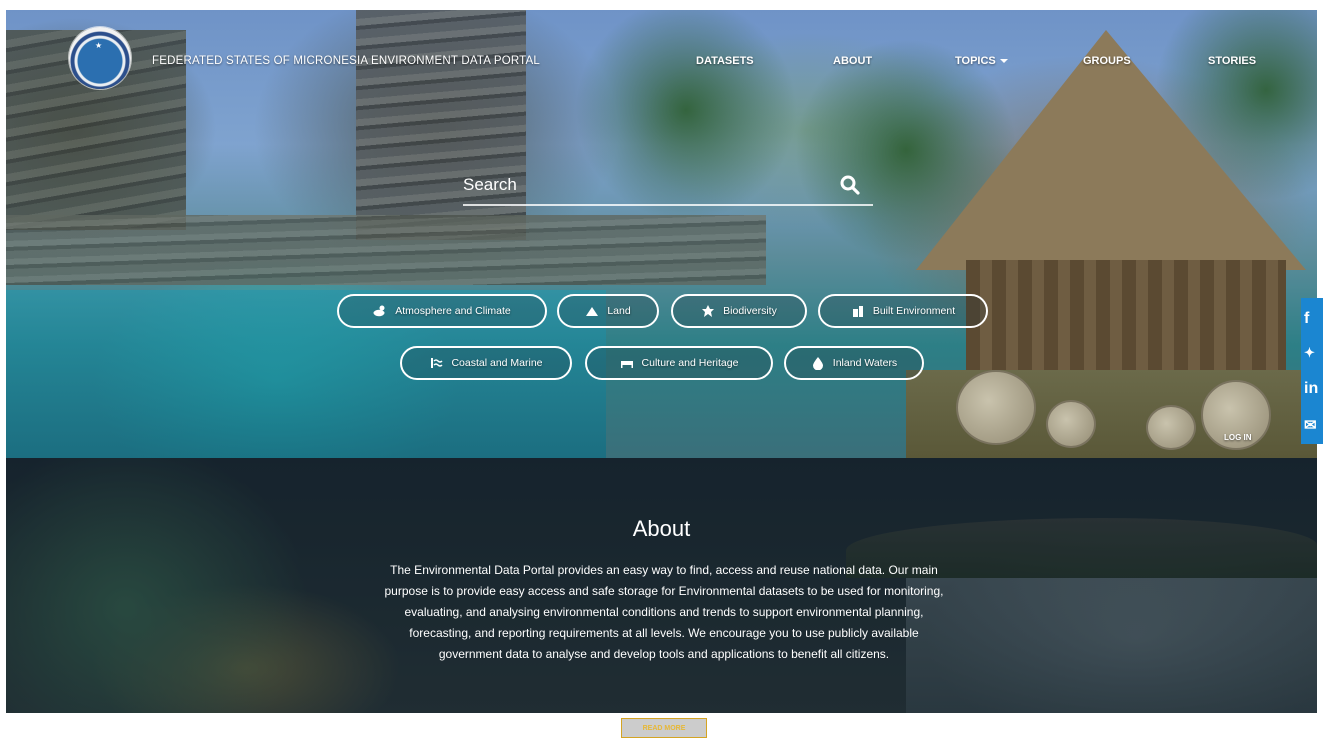 This screenshot has height=738, width=1323. What do you see at coordinates (98, 717) in the screenshot?
I see `photo-credit-left: Becky Schott, LiquidProductions.com` at bounding box center [98, 717].